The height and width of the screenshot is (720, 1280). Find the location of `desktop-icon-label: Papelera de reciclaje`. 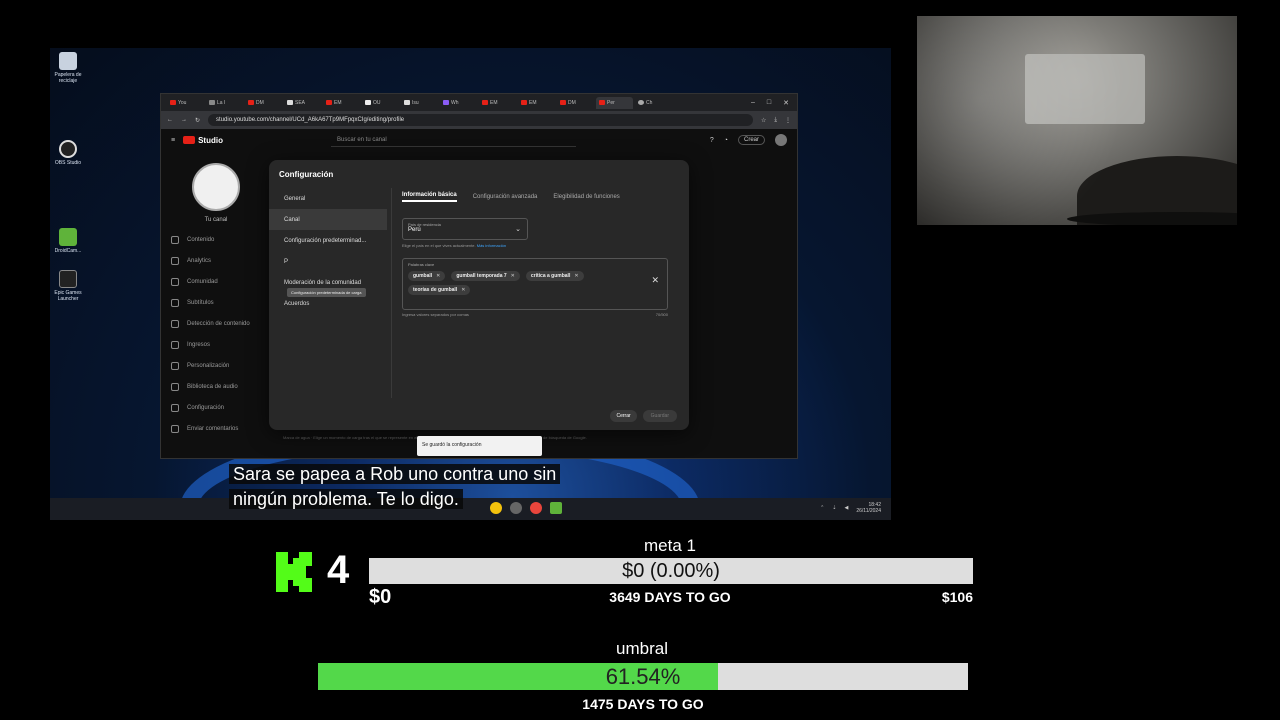

desktop-icon-label: Papelera de reciclaje is located at coordinates (68, 78).